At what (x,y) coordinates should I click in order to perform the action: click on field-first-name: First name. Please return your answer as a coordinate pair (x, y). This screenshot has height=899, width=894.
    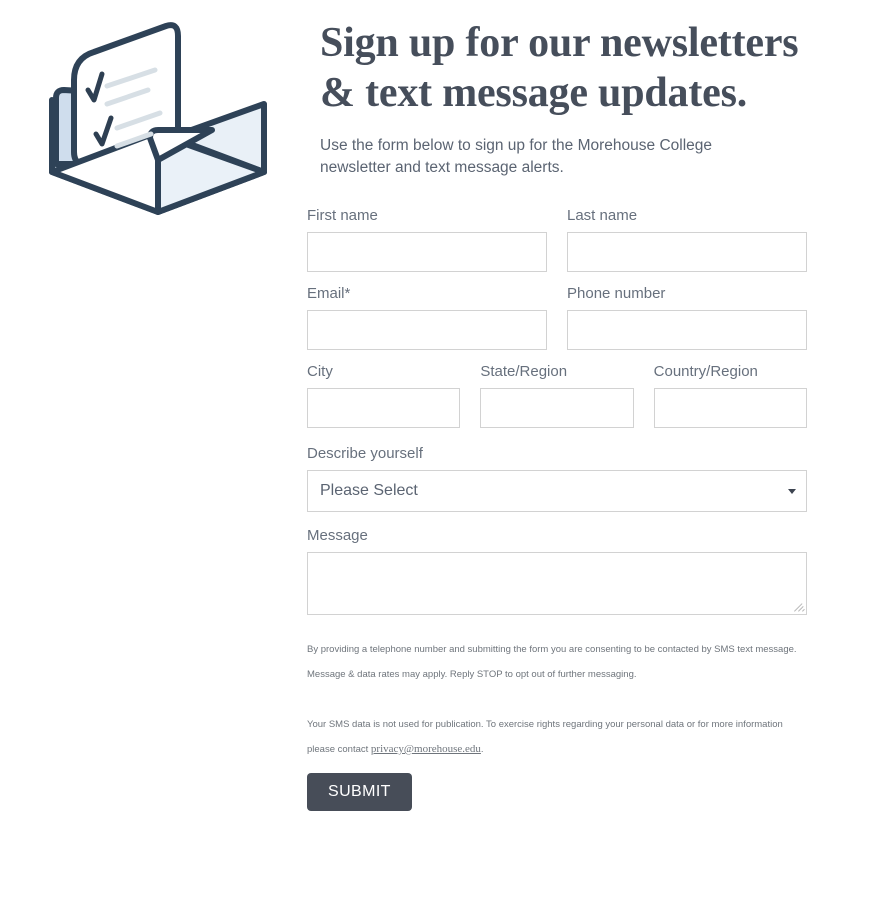
    Looking at the image, I should click on (427, 239).